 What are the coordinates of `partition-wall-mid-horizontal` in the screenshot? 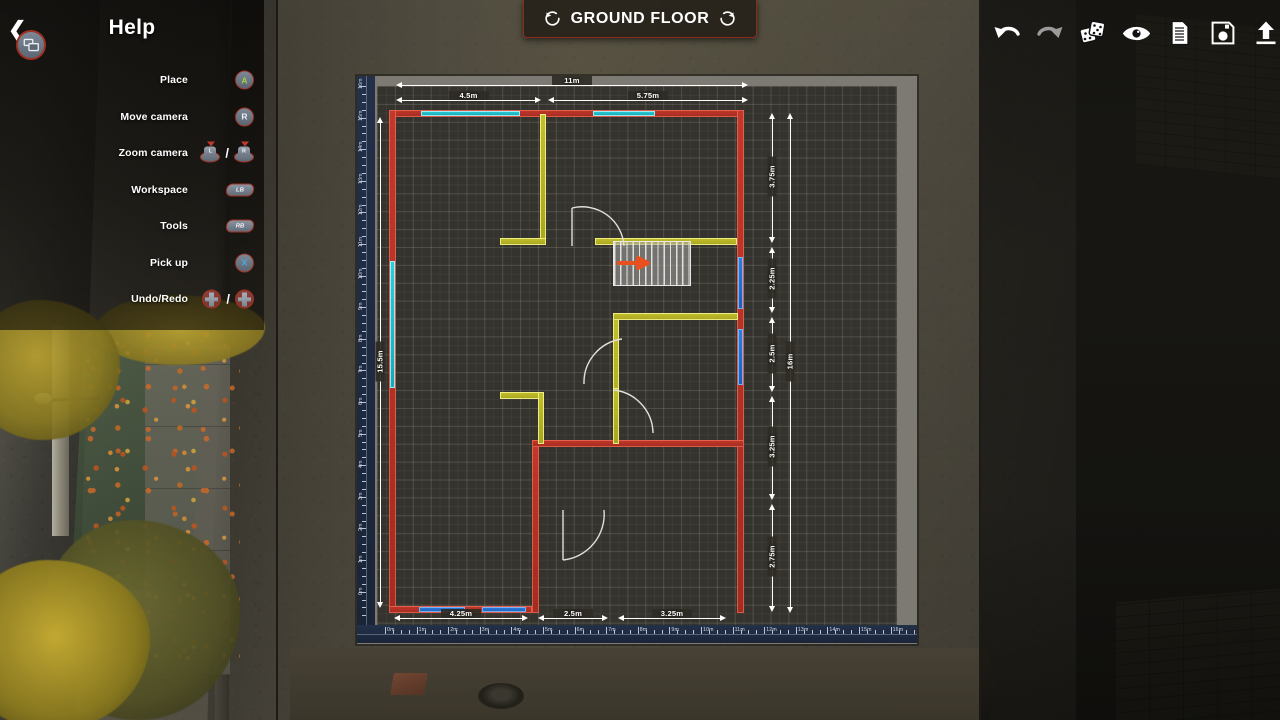 It's located at (675, 316).